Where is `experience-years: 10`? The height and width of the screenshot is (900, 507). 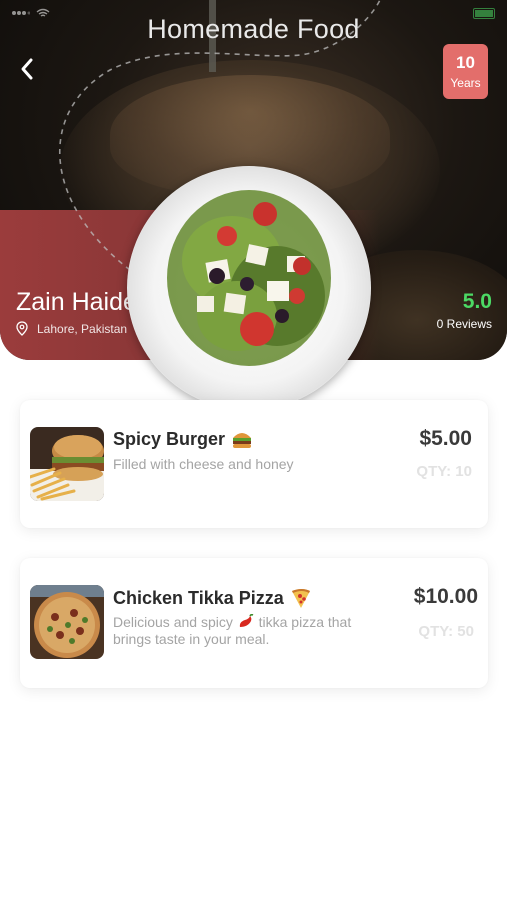
experience-years: 10 is located at coordinates (465, 62).